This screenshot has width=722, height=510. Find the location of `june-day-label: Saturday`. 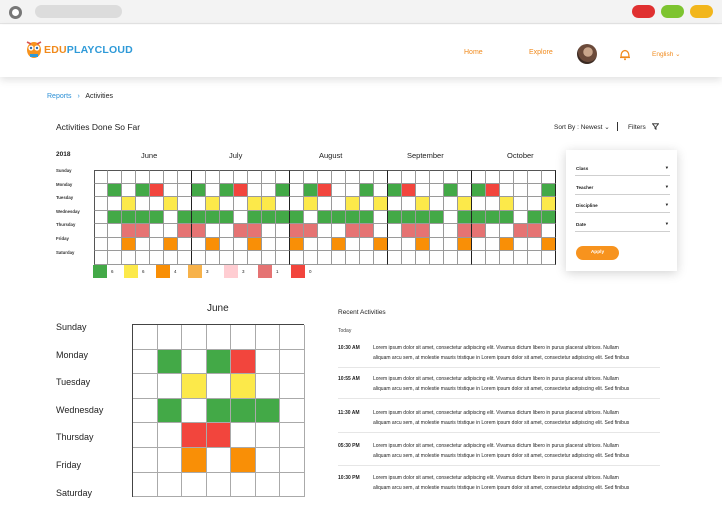

june-day-label: Saturday is located at coordinates (74, 492).